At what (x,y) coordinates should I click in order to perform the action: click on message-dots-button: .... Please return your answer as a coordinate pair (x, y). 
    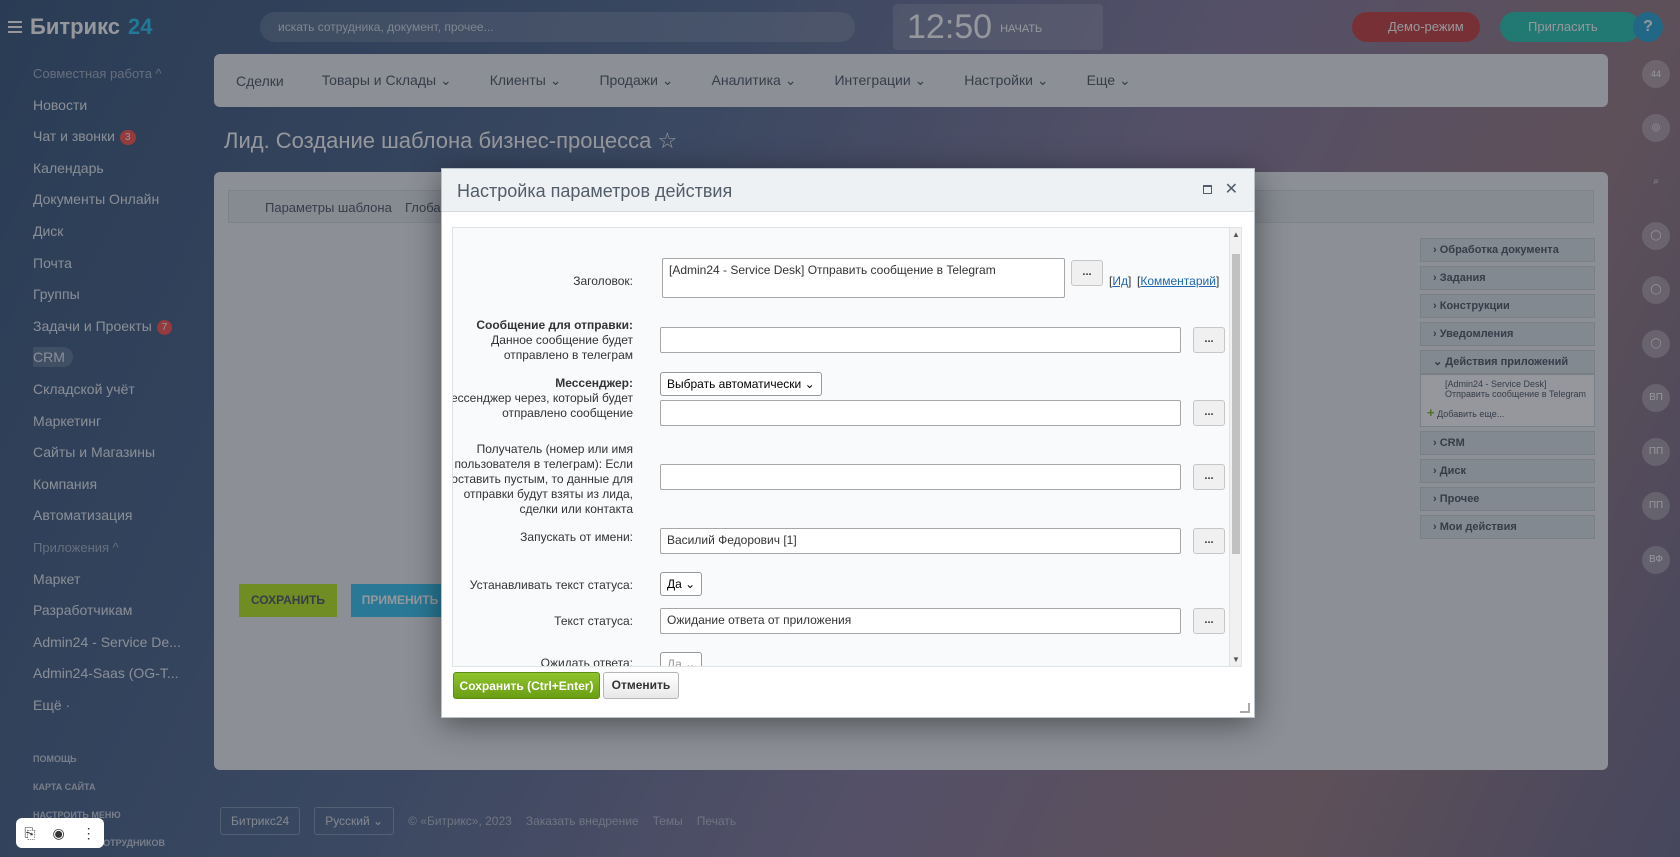
    Looking at the image, I should click on (1209, 340).